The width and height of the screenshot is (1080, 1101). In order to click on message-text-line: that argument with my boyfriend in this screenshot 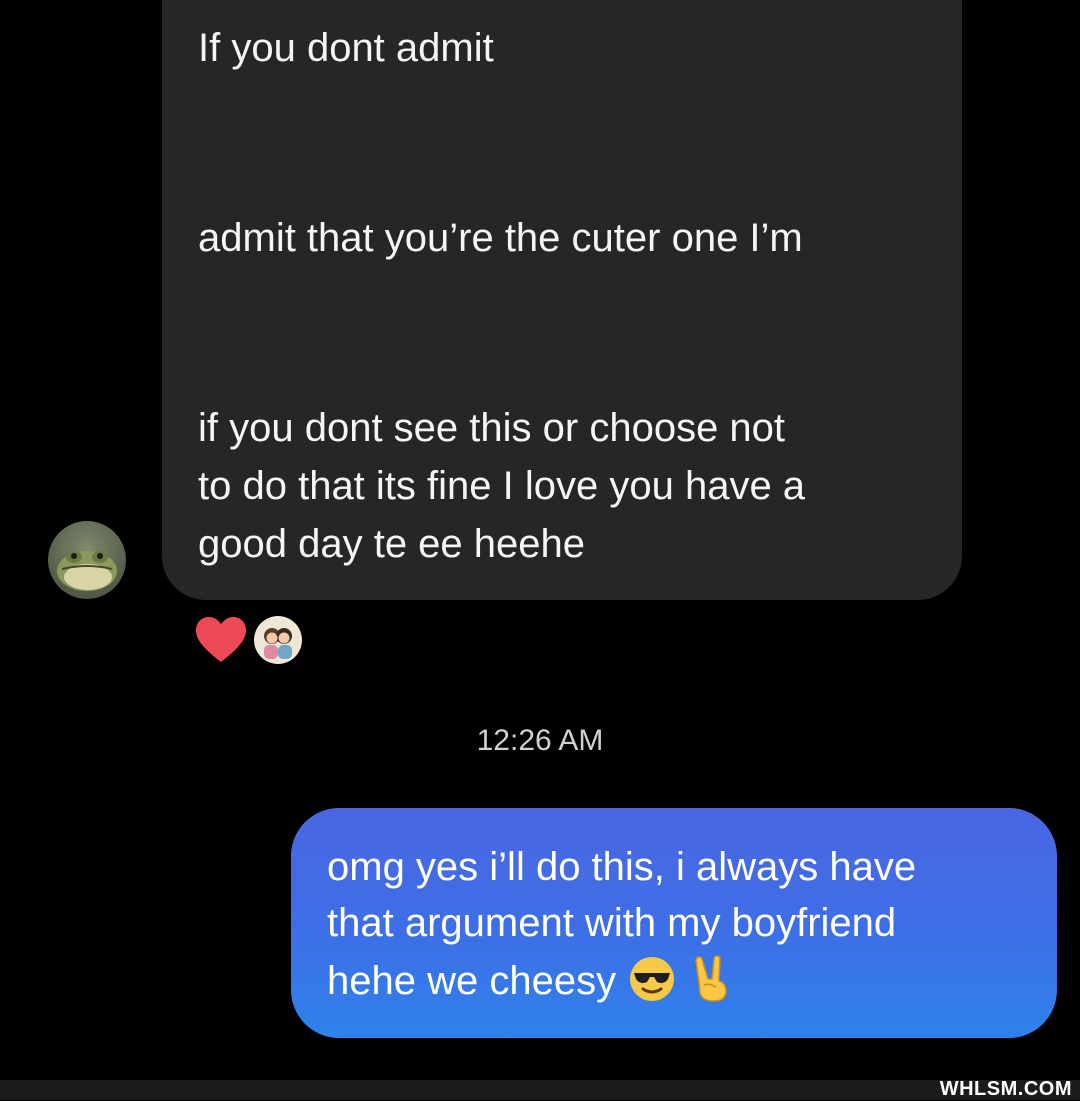, I will do `click(612, 923)`.